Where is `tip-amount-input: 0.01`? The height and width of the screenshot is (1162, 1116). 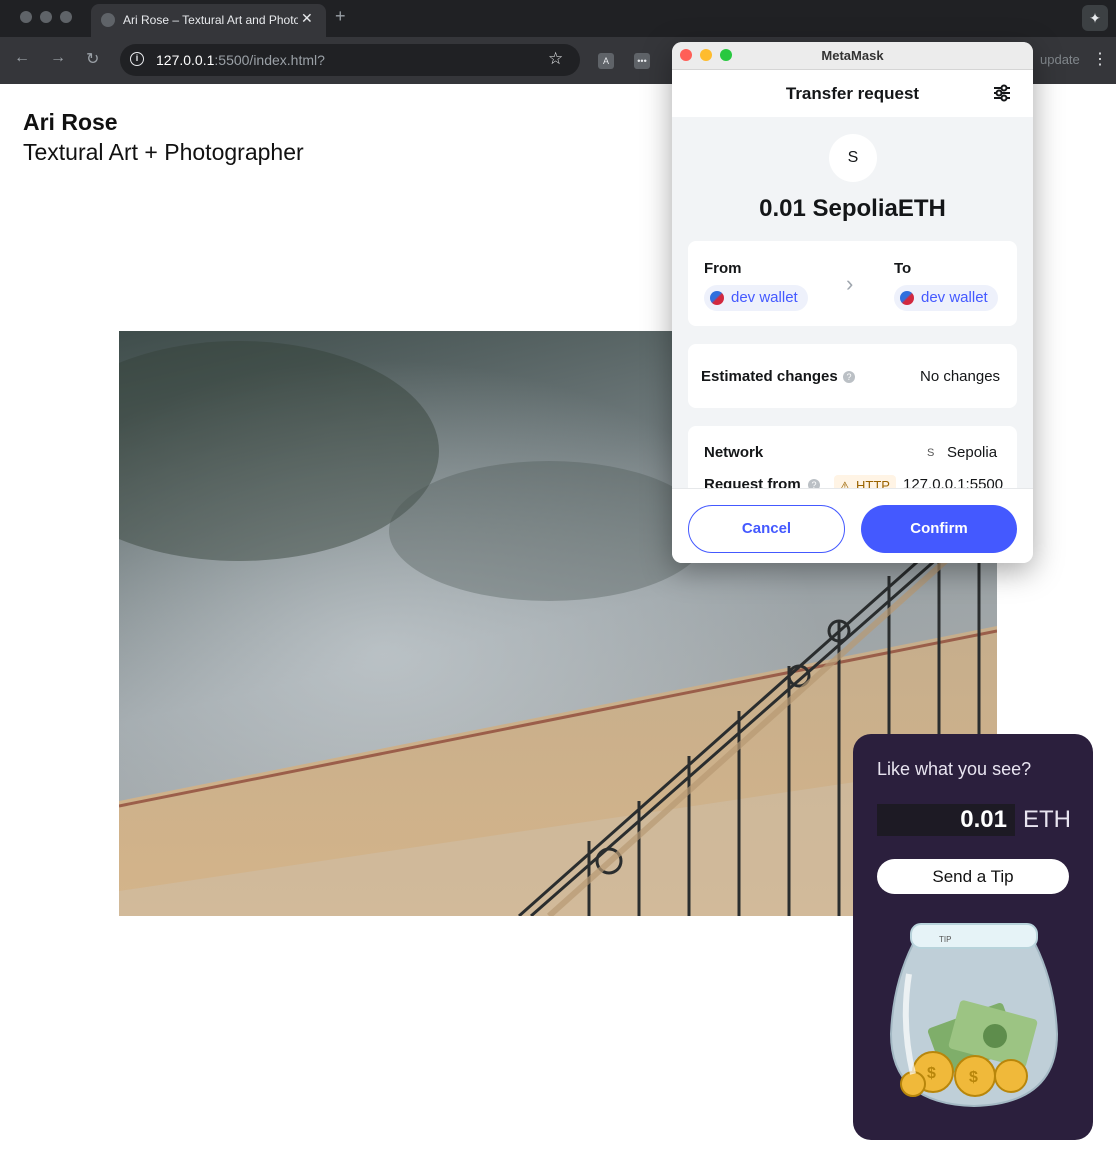
tip-amount-input: 0.01 is located at coordinates (946, 820).